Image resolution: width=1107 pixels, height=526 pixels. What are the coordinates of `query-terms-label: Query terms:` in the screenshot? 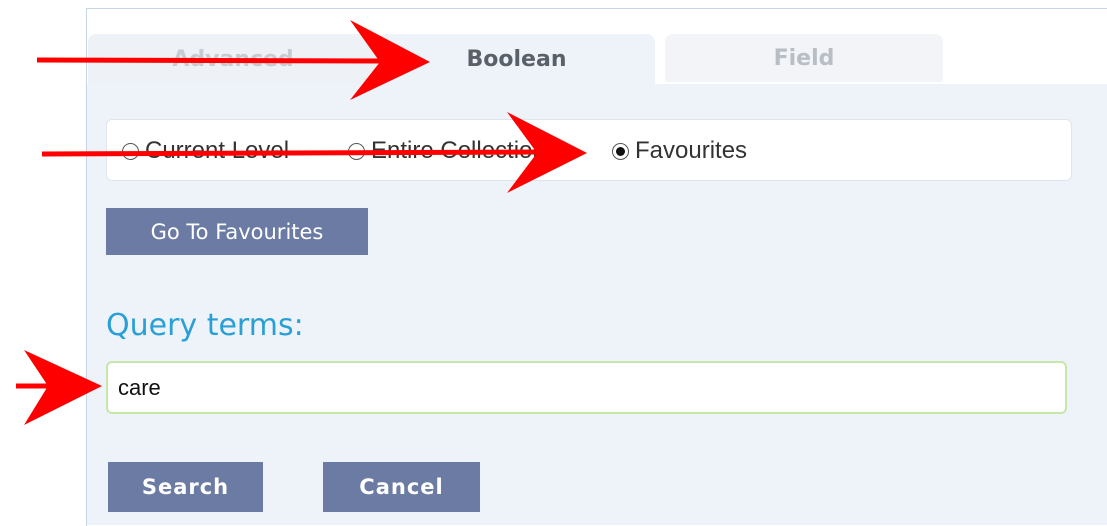 It's located at (205, 325).